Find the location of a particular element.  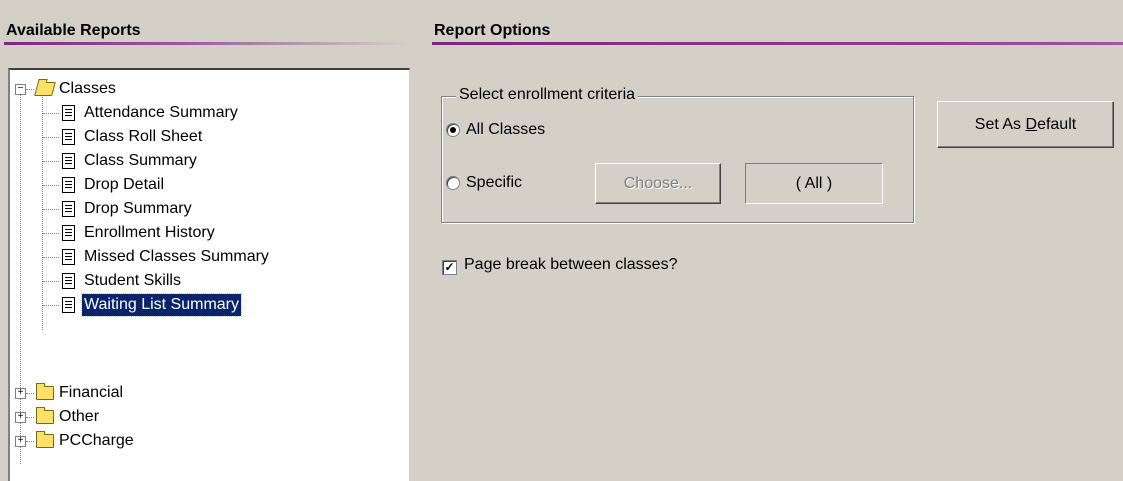

tree-node-label: Attendance Summary is located at coordinates (161, 112).